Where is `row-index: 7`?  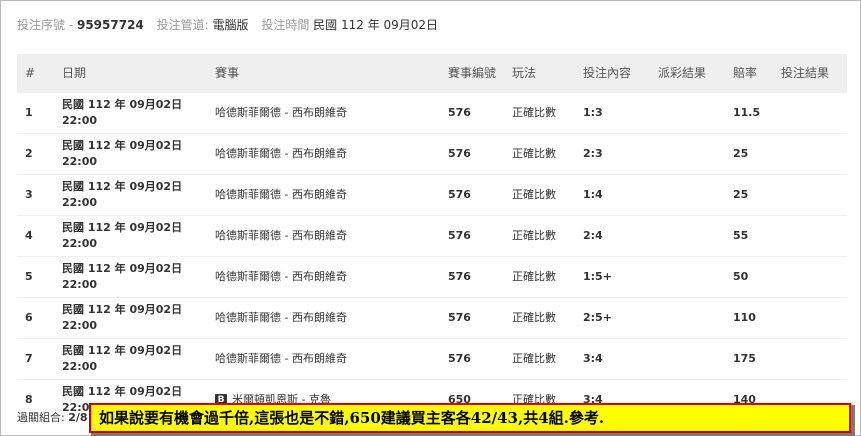
row-index: 7 is located at coordinates (35, 359).